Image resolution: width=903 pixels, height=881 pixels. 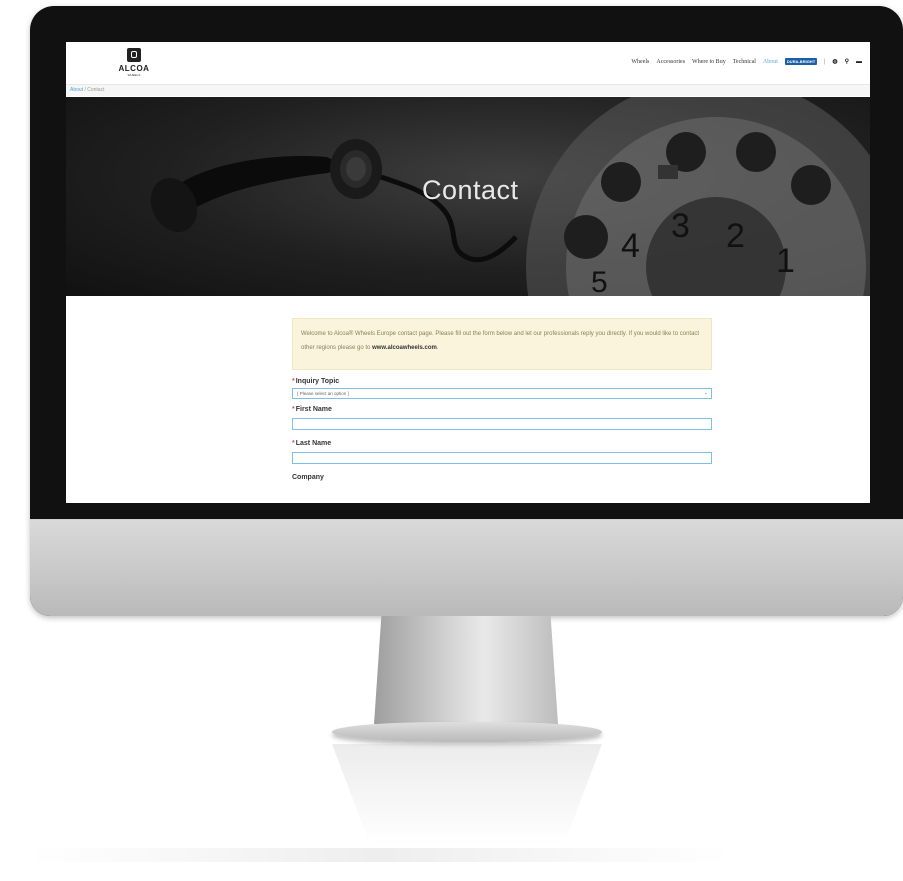 I want to click on breadcrumb-current: Contact, so click(x=96, y=90).